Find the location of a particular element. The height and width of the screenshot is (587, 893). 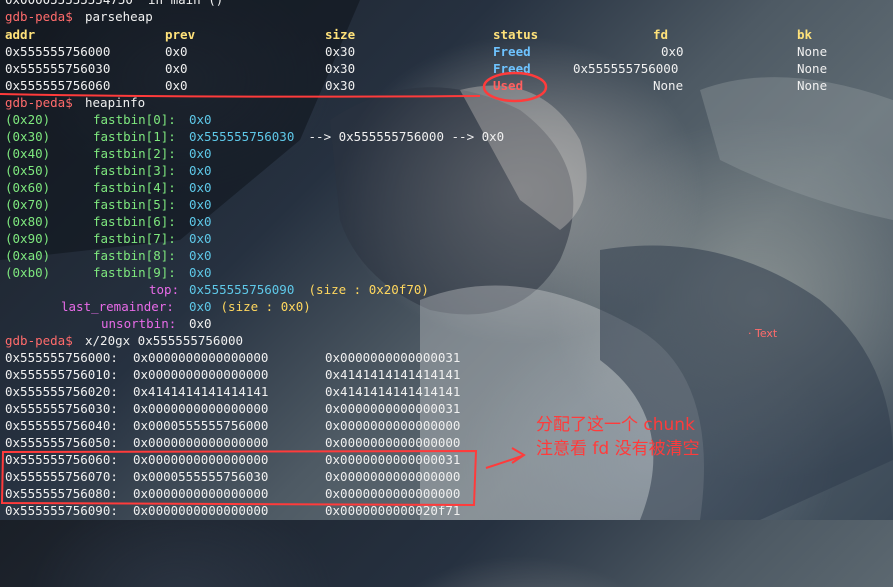

fastbin-row: (0x50) fastbin[3]: 0x0 is located at coordinates (108, 170).